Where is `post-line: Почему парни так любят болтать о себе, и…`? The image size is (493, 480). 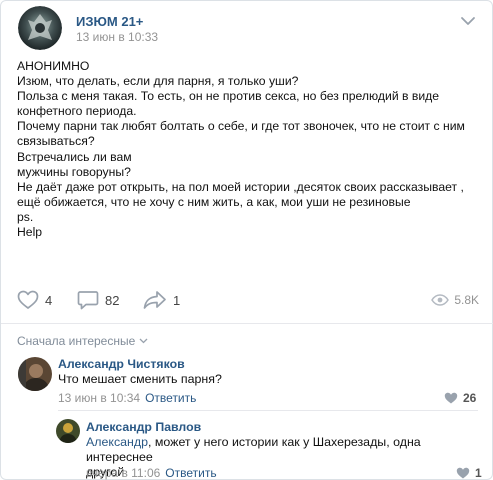
post-line: Почему парни так любят болтать о себе, и… is located at coordinates (241, 126).